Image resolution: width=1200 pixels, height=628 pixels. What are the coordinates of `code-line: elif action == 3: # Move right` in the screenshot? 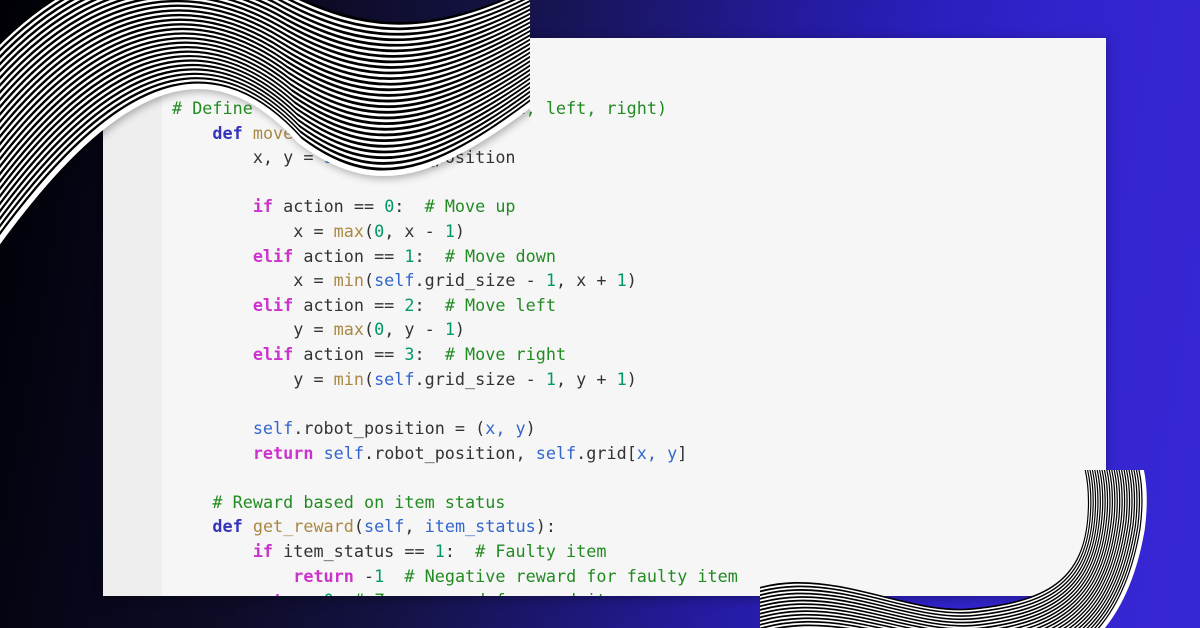 It's located at (455, 354).